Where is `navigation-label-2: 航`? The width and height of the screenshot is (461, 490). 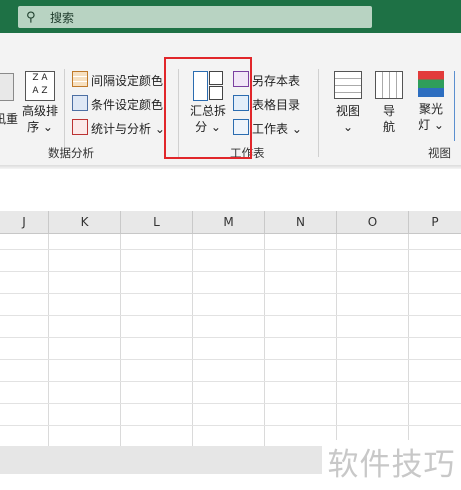
navigation-label-2: 航 is located at coordinates (388, 127).